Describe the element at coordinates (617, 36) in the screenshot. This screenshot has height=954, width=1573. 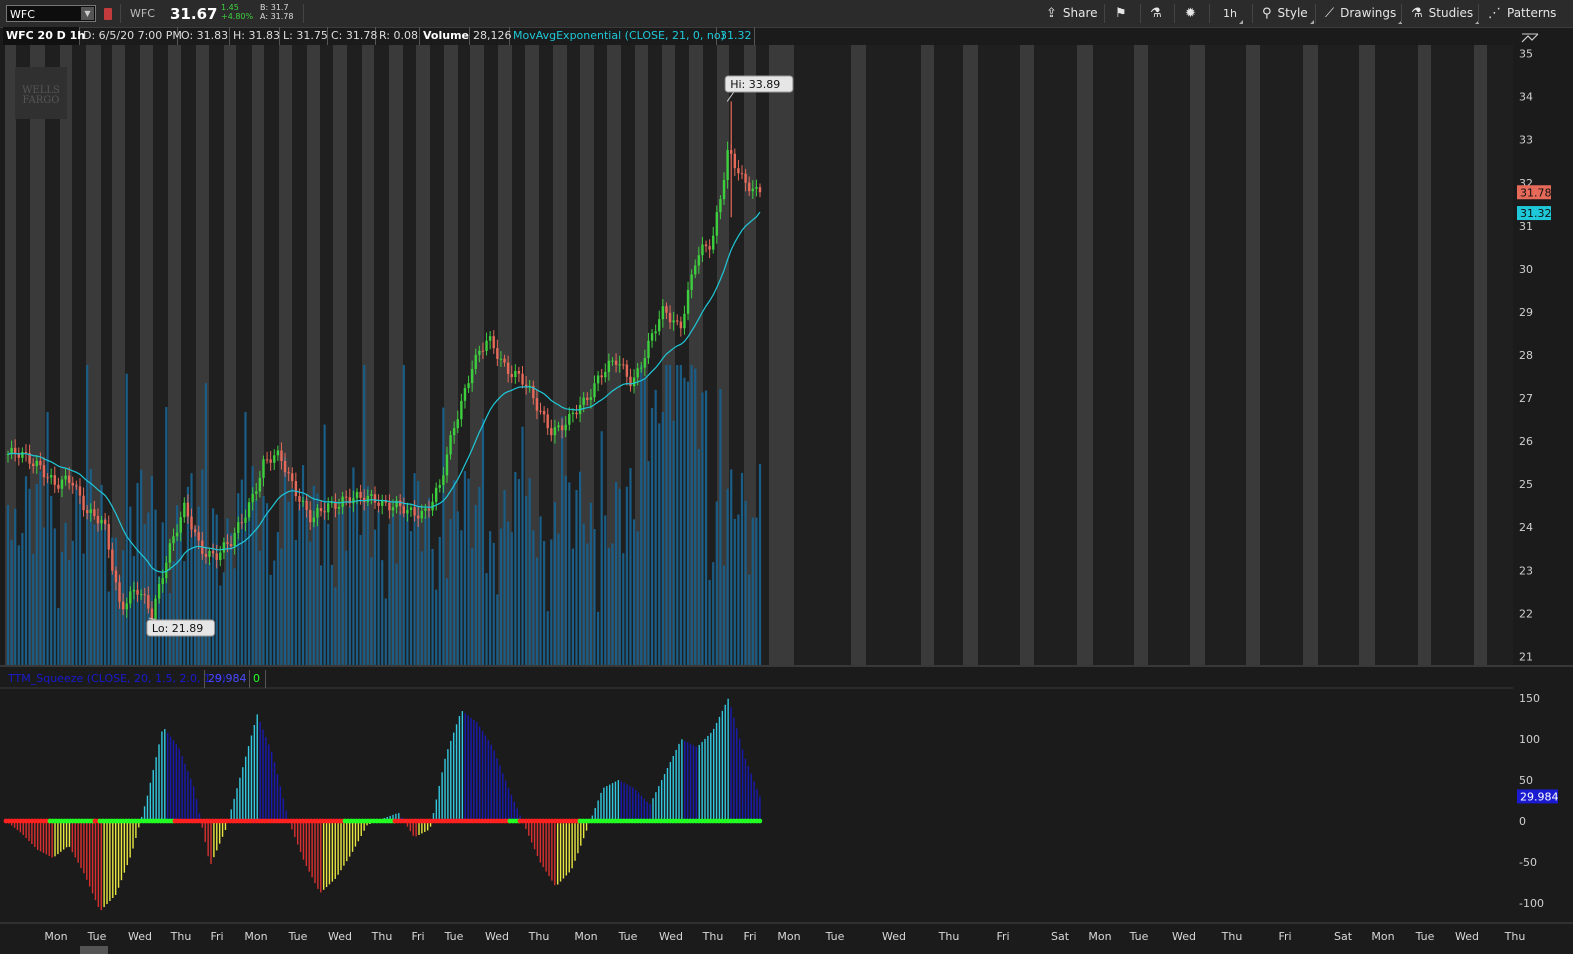
I see `ema-study-label: MovAvgExponential (CLOSE, 21, 0, no)` at that location.